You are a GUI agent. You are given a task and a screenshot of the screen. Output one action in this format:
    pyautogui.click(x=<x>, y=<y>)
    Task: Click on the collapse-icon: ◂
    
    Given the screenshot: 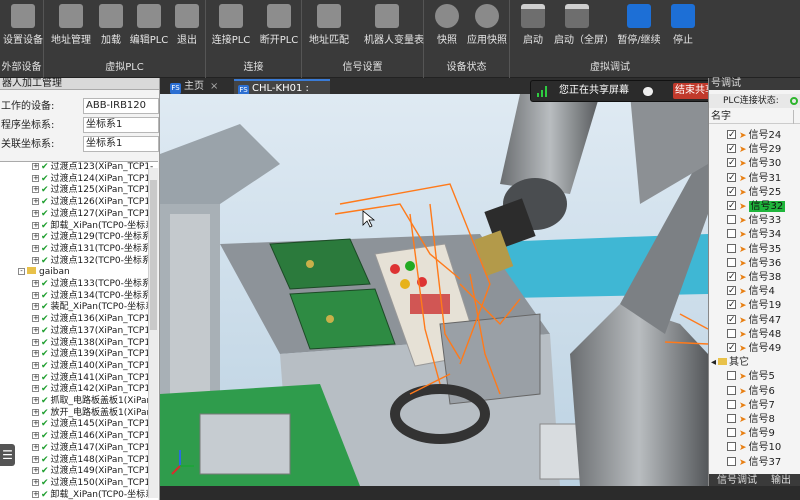 What is the action you would take?
    pyautogui.click(x=713, y=362)
    